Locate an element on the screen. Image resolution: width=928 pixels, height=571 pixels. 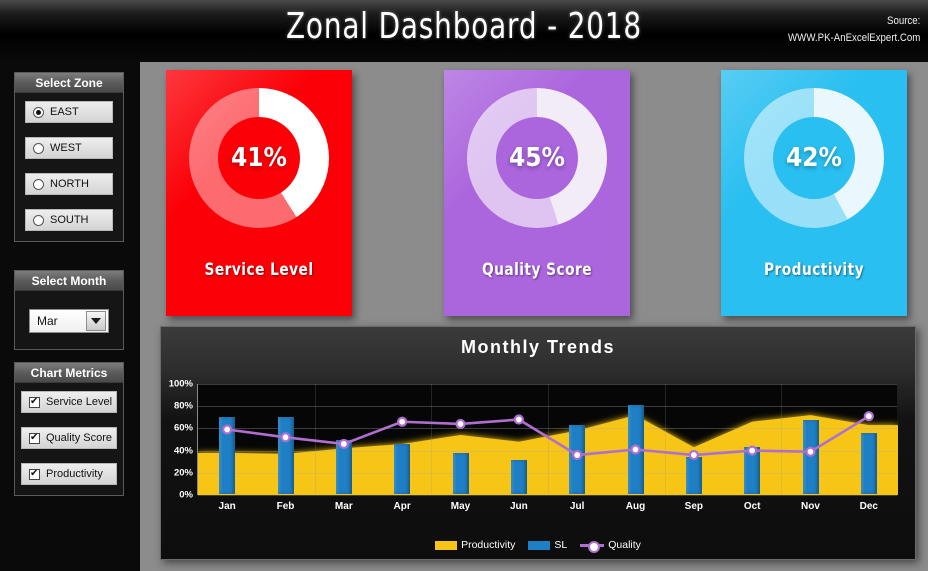
quality-marker-oct is located at coordinates (752, 450).